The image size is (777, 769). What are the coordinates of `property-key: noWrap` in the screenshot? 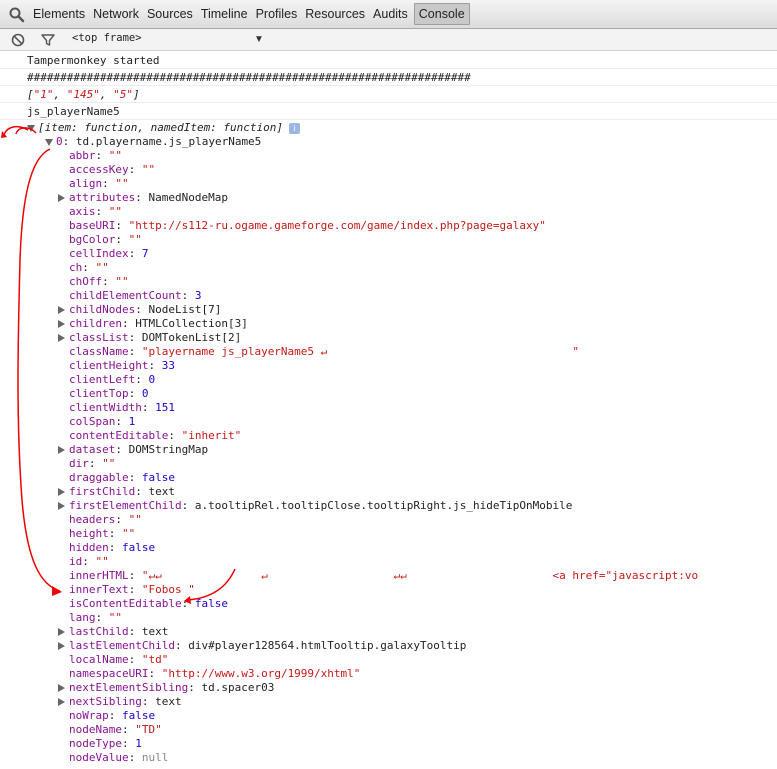 It's located at (89, 715).